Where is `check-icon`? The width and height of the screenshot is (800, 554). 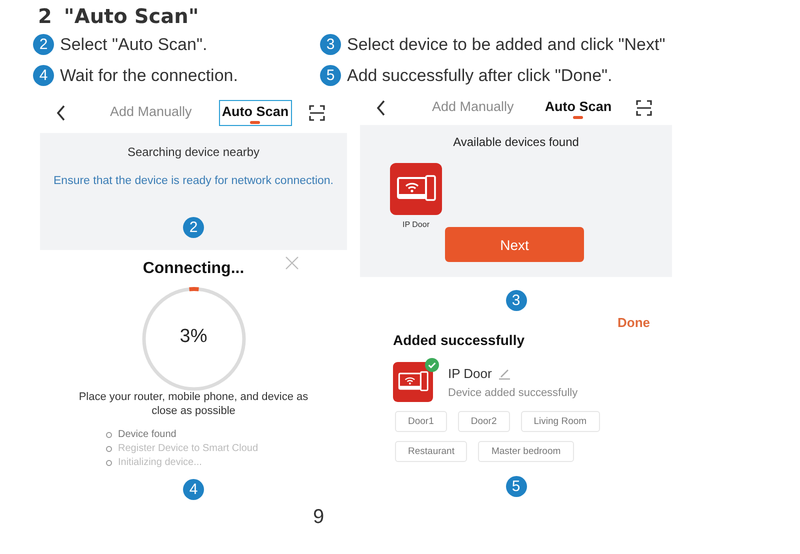
check-icon is located at coordinates (432, 365).